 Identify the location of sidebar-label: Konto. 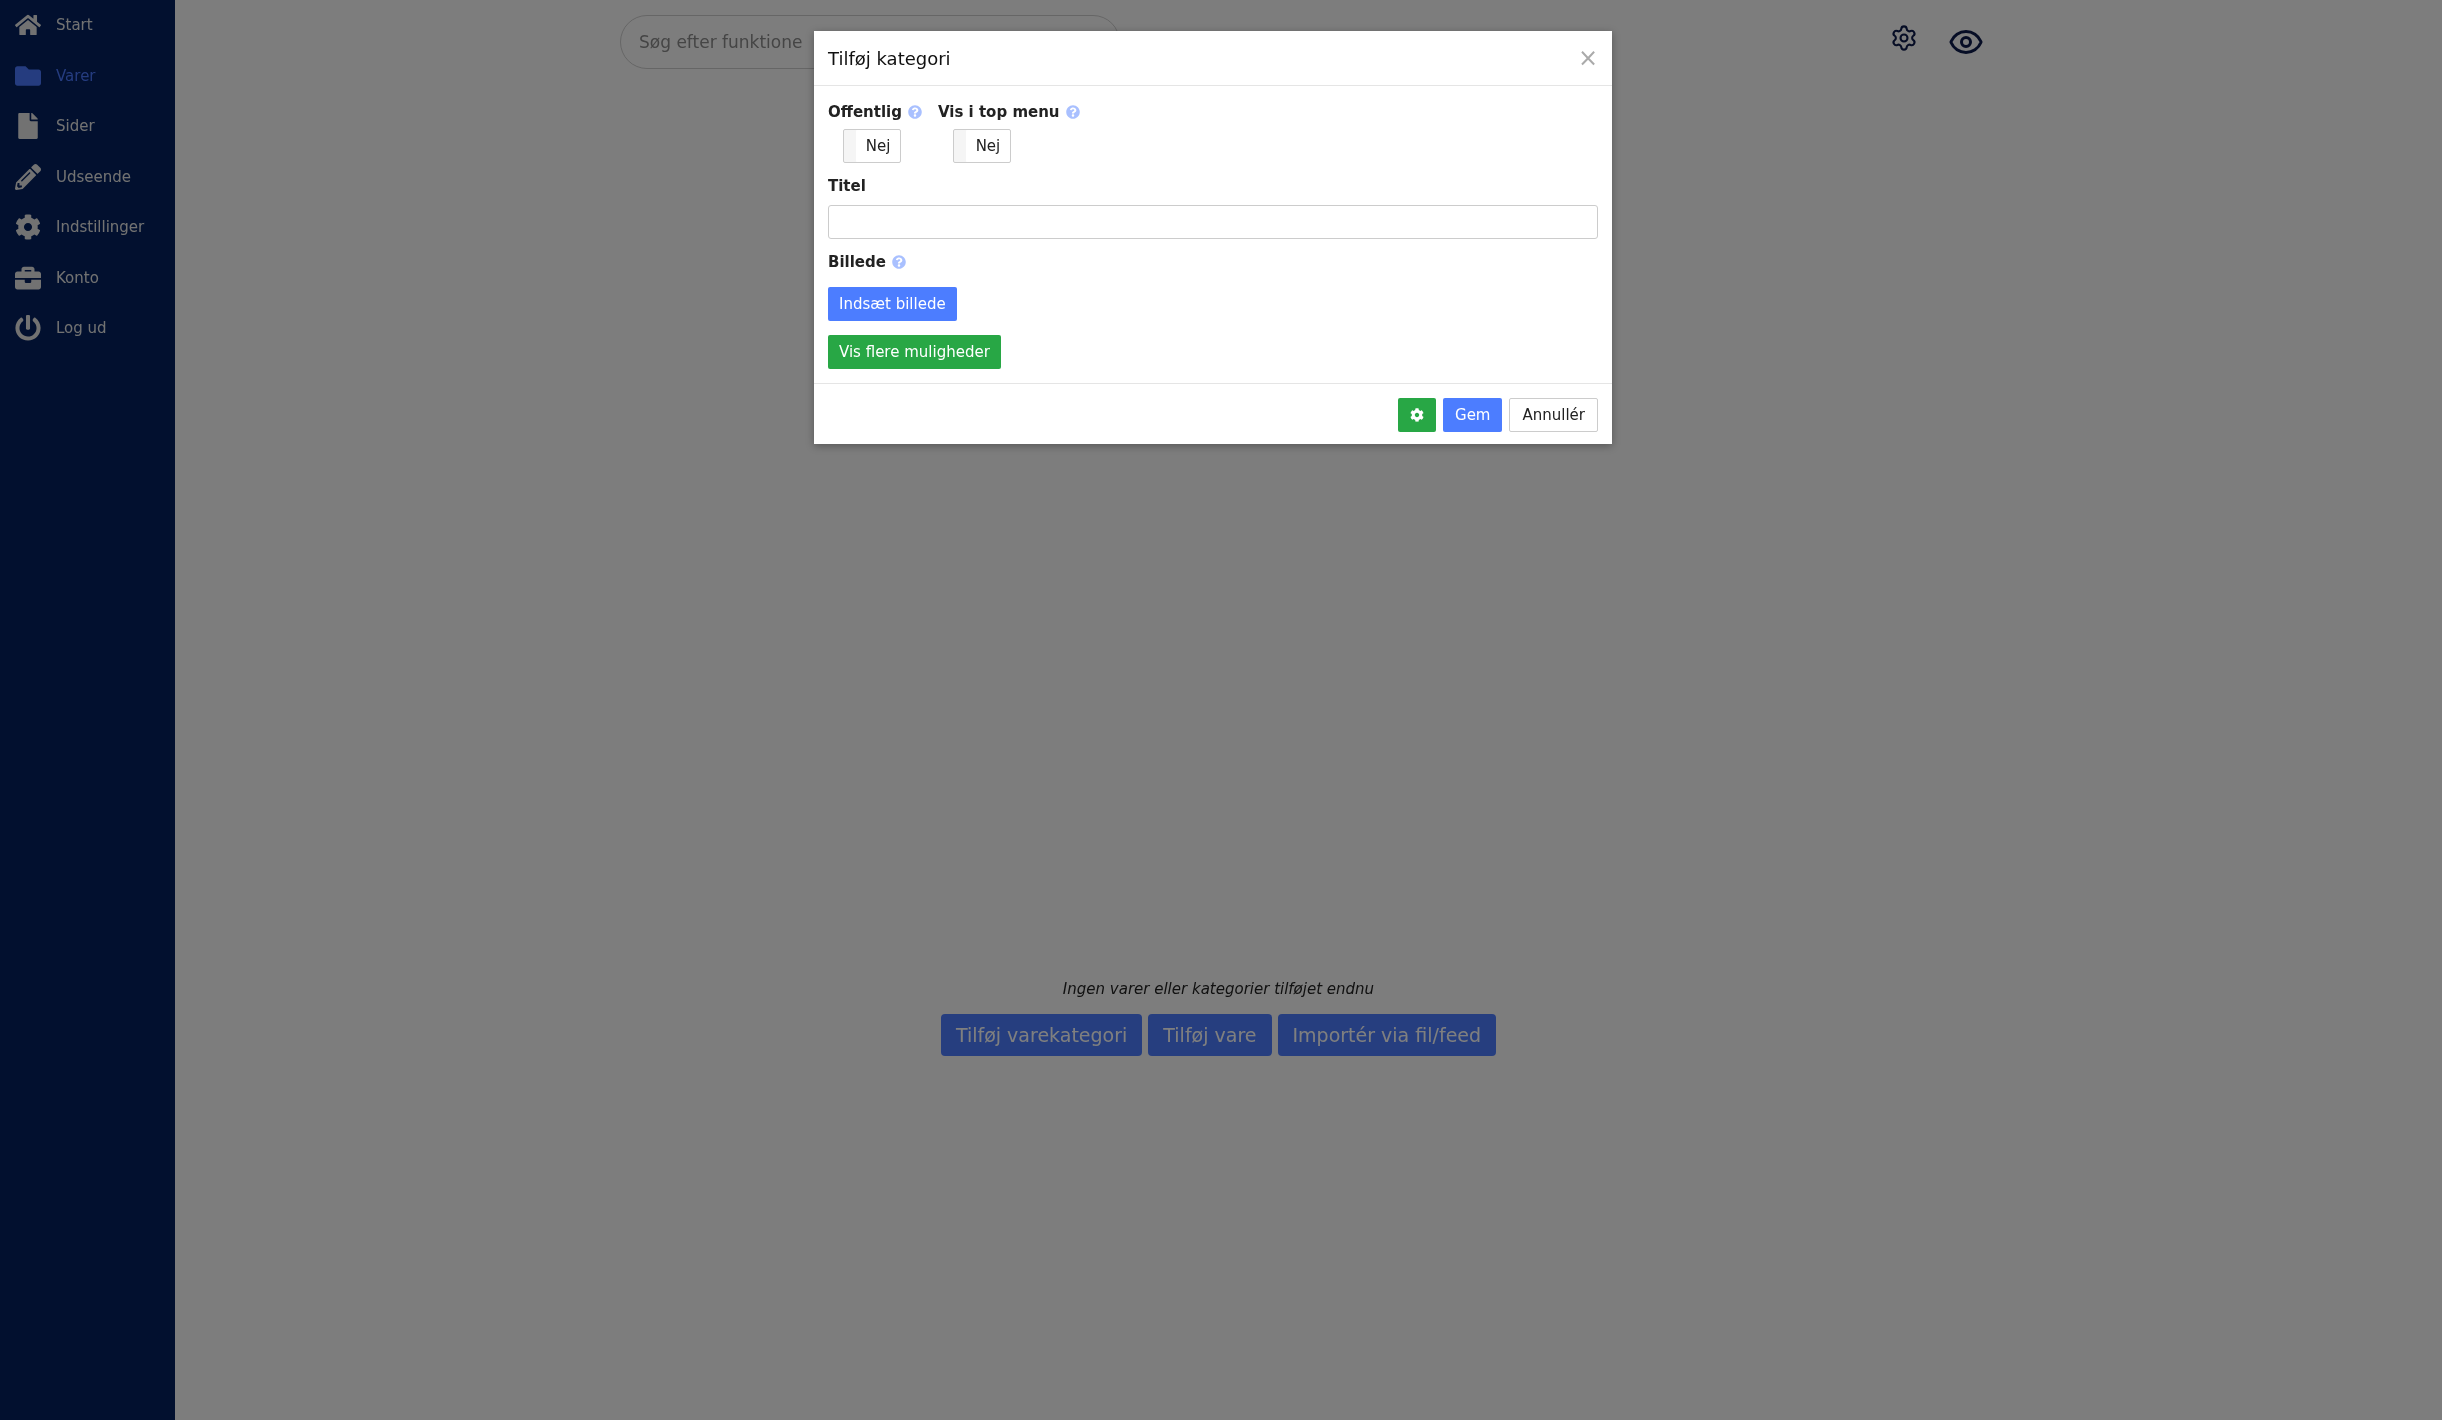
(77, 277).